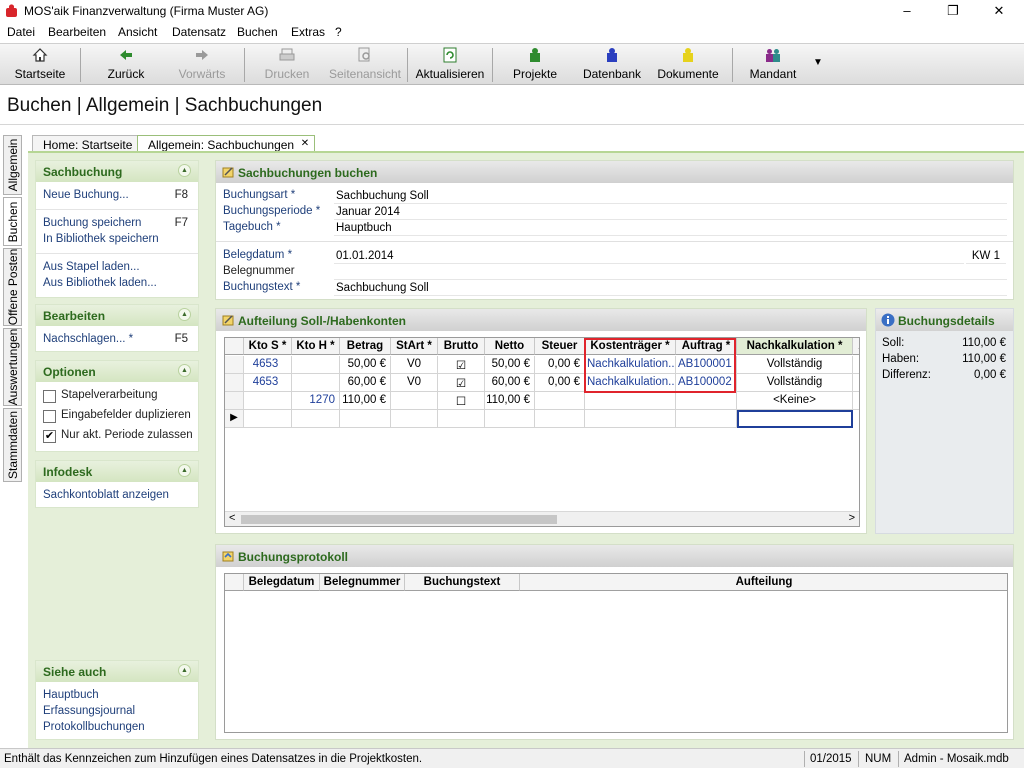 The height and width of the screenshot is (768, 1024). I want to click on close-window-button: ✕, so click(999, 11).